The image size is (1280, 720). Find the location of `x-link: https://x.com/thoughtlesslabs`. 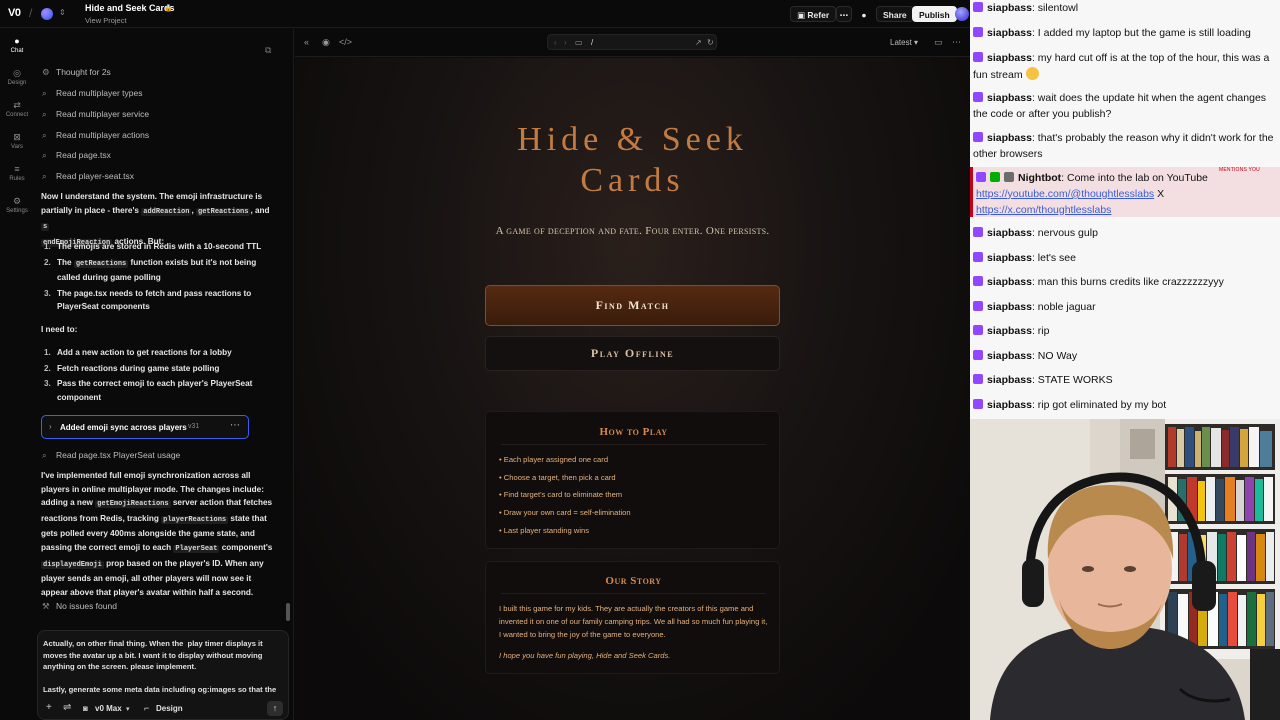

x-link: https://x.com/thoughtlesslabs is located at coordinates (1043, 210).